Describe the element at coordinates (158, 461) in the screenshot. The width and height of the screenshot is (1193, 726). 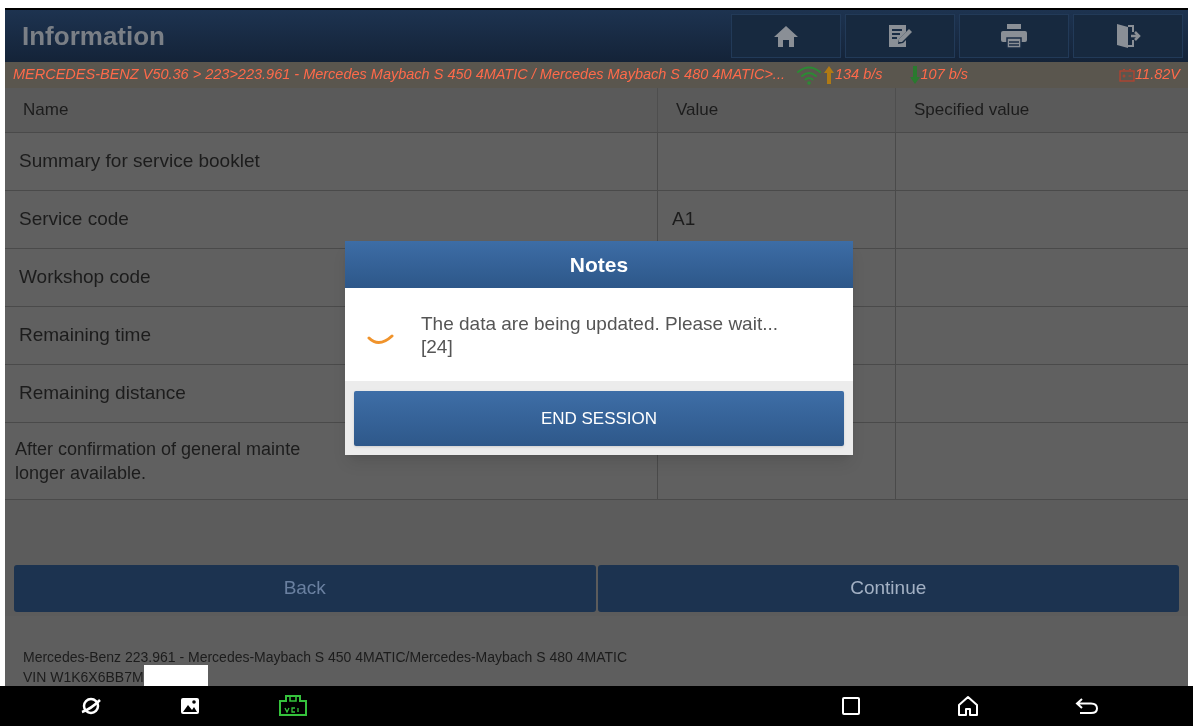
I see `table-cell-text: After confirmation of general mainte longer available.` at that location.